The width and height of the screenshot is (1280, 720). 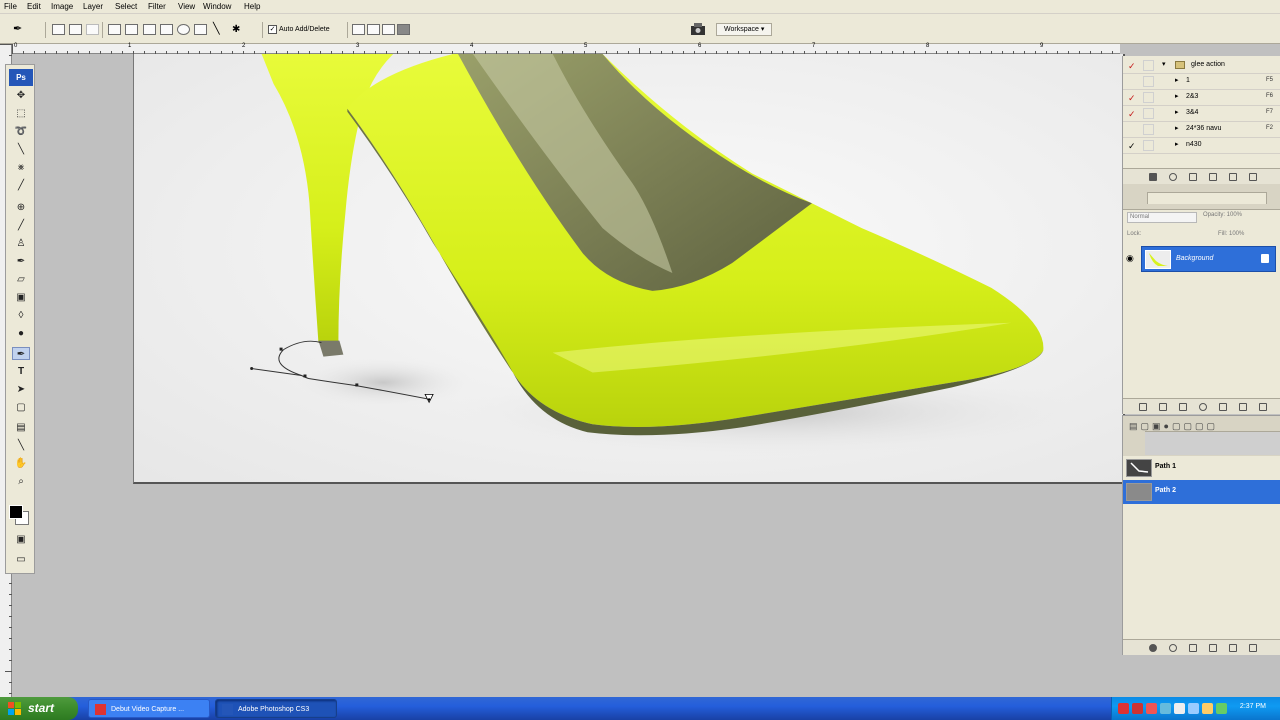 I want to click on move-tool-icon: ✥, so click(x=21, y=95).